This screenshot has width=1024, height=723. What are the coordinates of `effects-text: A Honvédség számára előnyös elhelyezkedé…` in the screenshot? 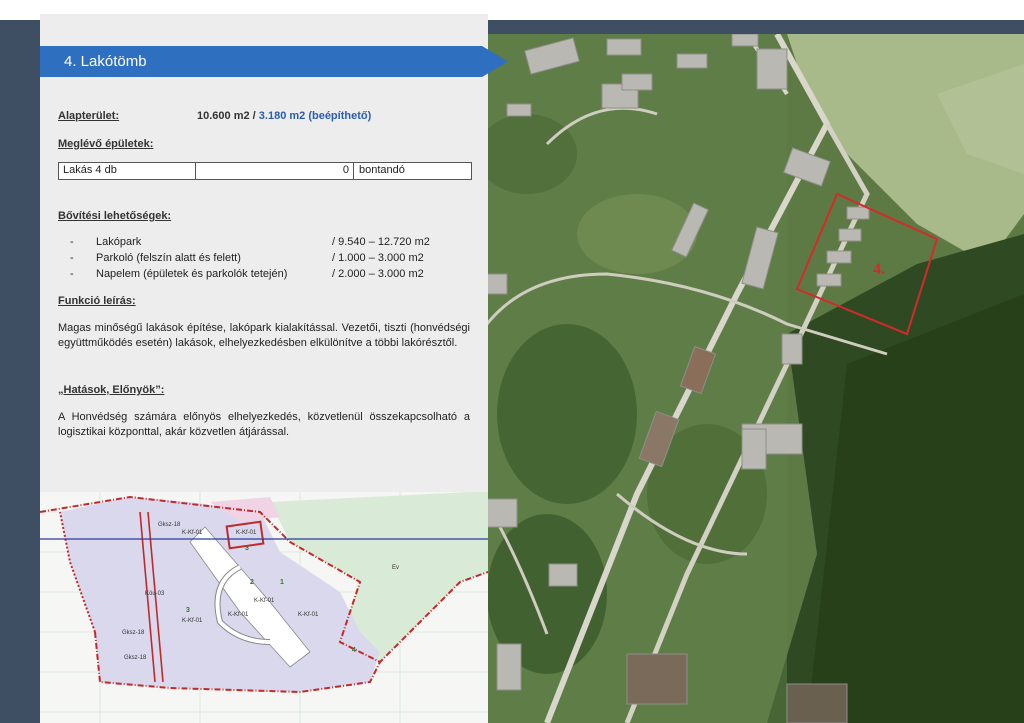 It's located at (264, 424).